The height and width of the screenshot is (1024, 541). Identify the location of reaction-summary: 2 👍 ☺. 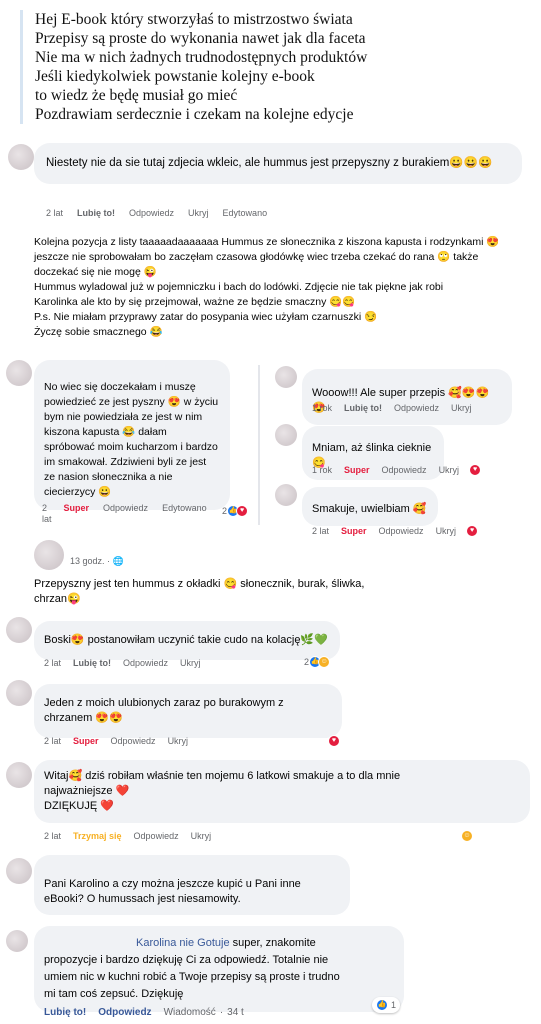
(317, 662).